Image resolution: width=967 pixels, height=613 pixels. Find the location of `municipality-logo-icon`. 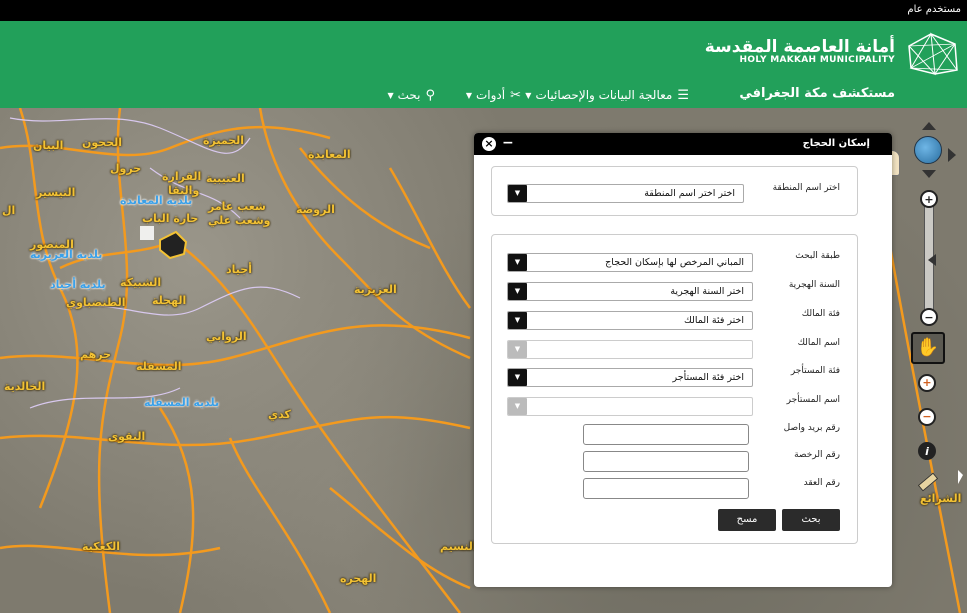

municipality-logo-icon is located at coordinates (932, 53).